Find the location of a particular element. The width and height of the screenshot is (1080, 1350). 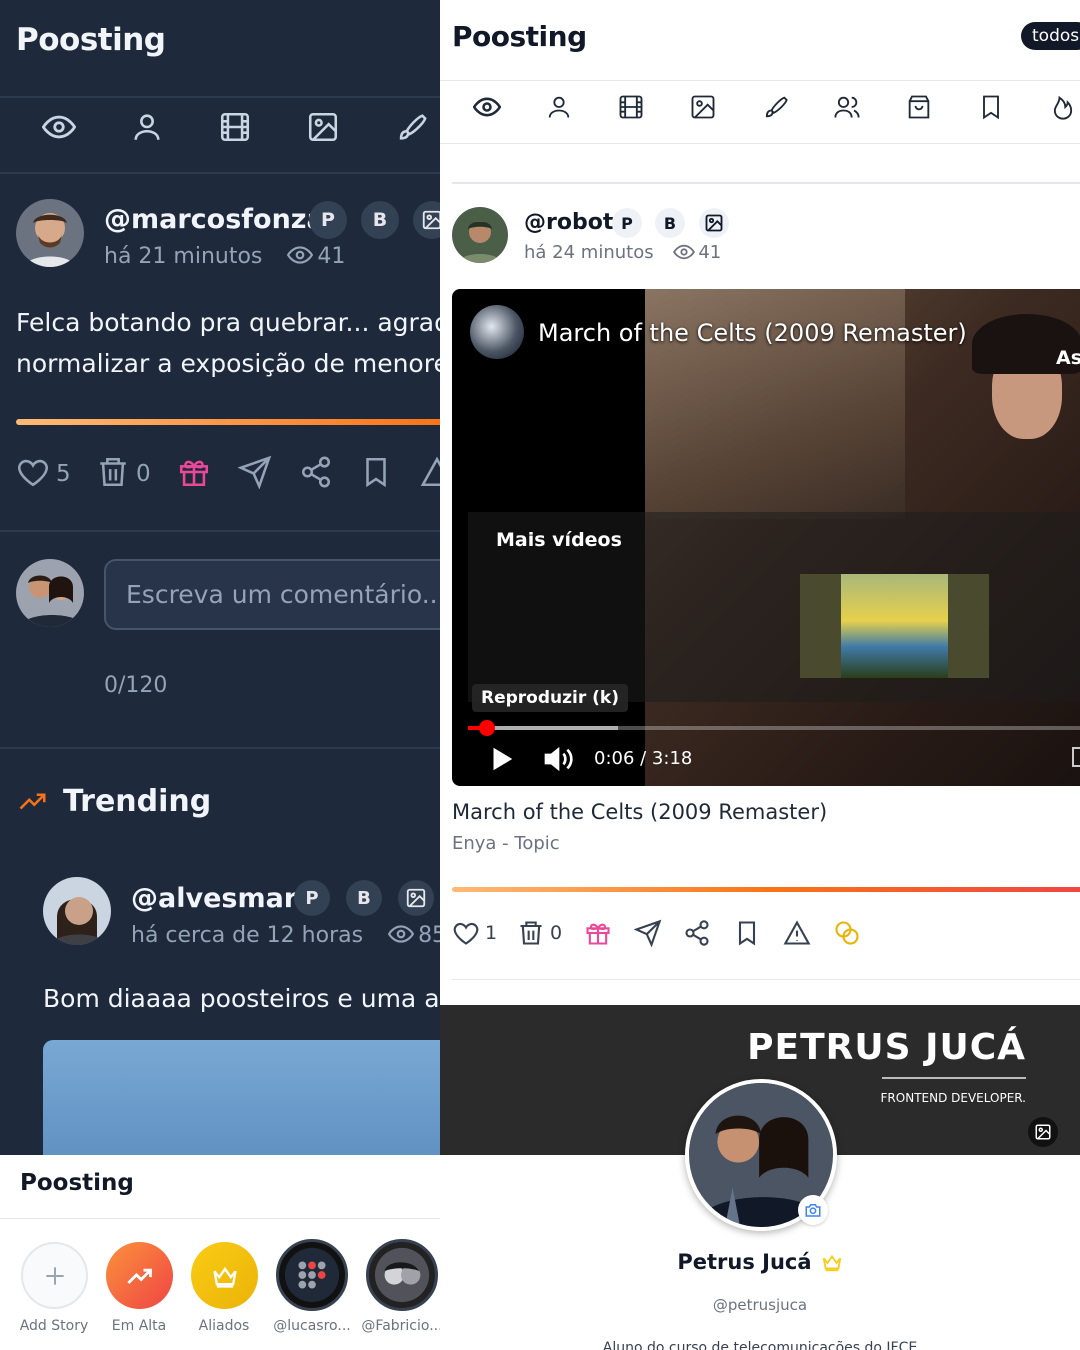

trending-up-icon is located at coordinates (140, 1276).